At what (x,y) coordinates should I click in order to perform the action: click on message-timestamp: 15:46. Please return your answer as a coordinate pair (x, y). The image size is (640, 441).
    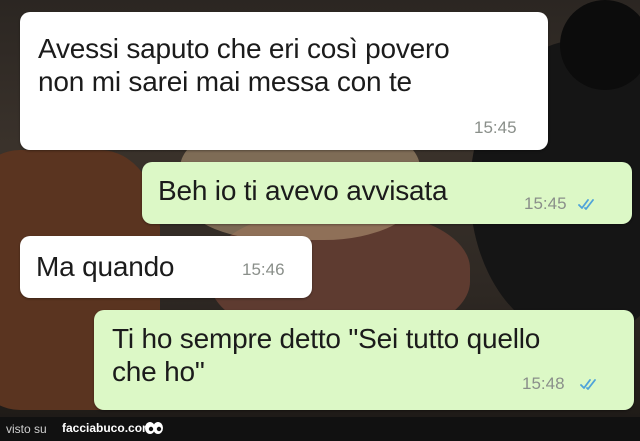
    Looking at the image, I should click on (263, 269).